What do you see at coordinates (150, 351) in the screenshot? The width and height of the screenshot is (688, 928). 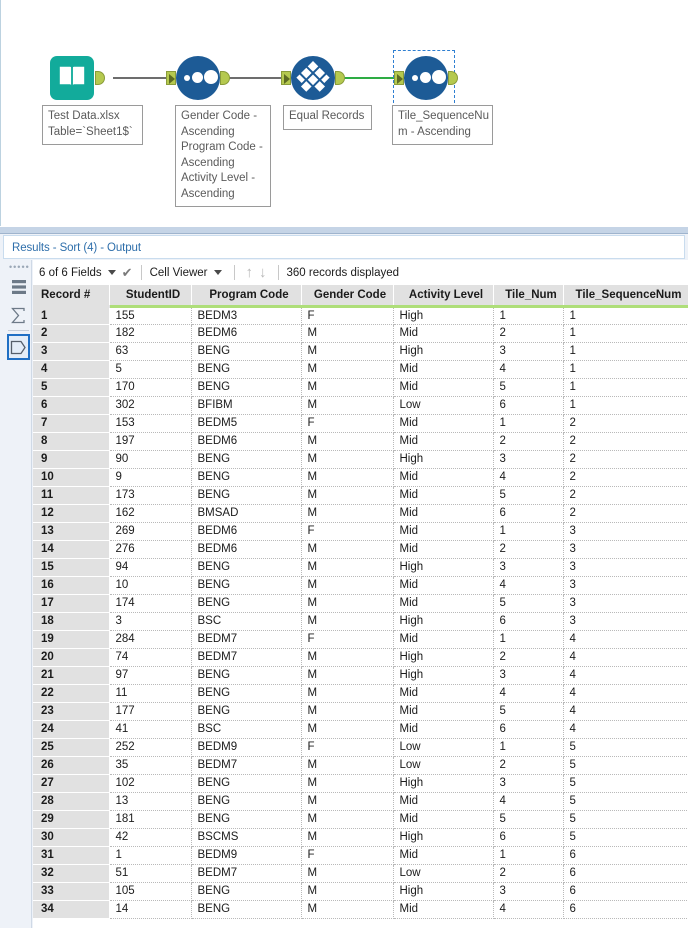 I see `table-cell: 63` at bounding box center [150, 351].